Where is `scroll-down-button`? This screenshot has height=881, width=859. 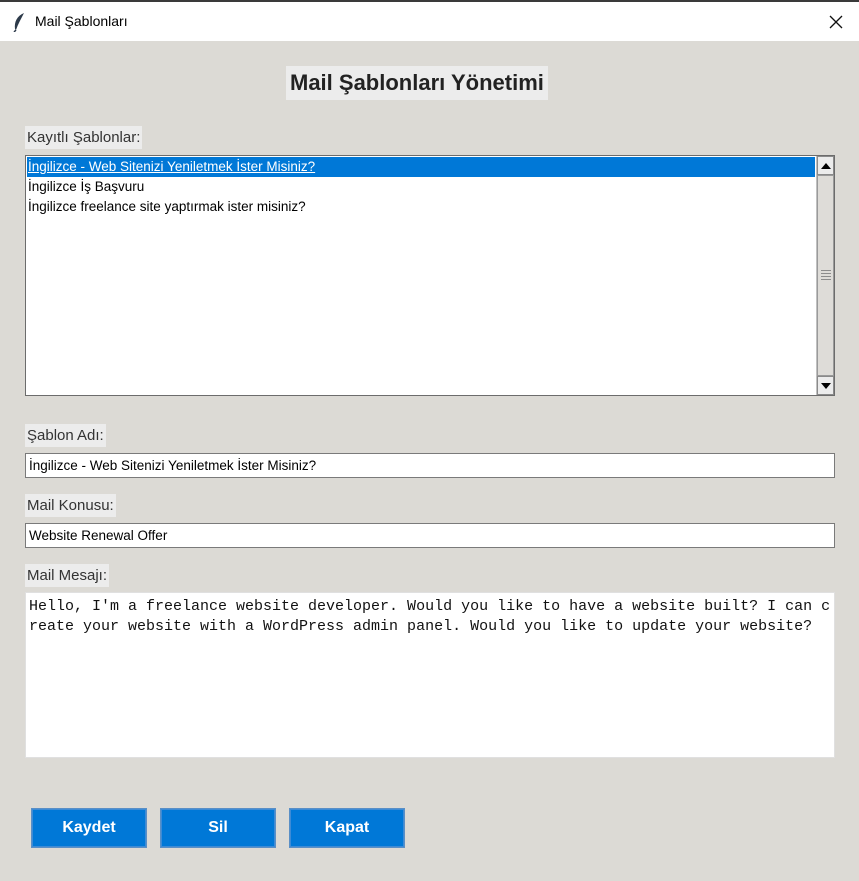 scroll-down-button is located at coordinates (825, 385).